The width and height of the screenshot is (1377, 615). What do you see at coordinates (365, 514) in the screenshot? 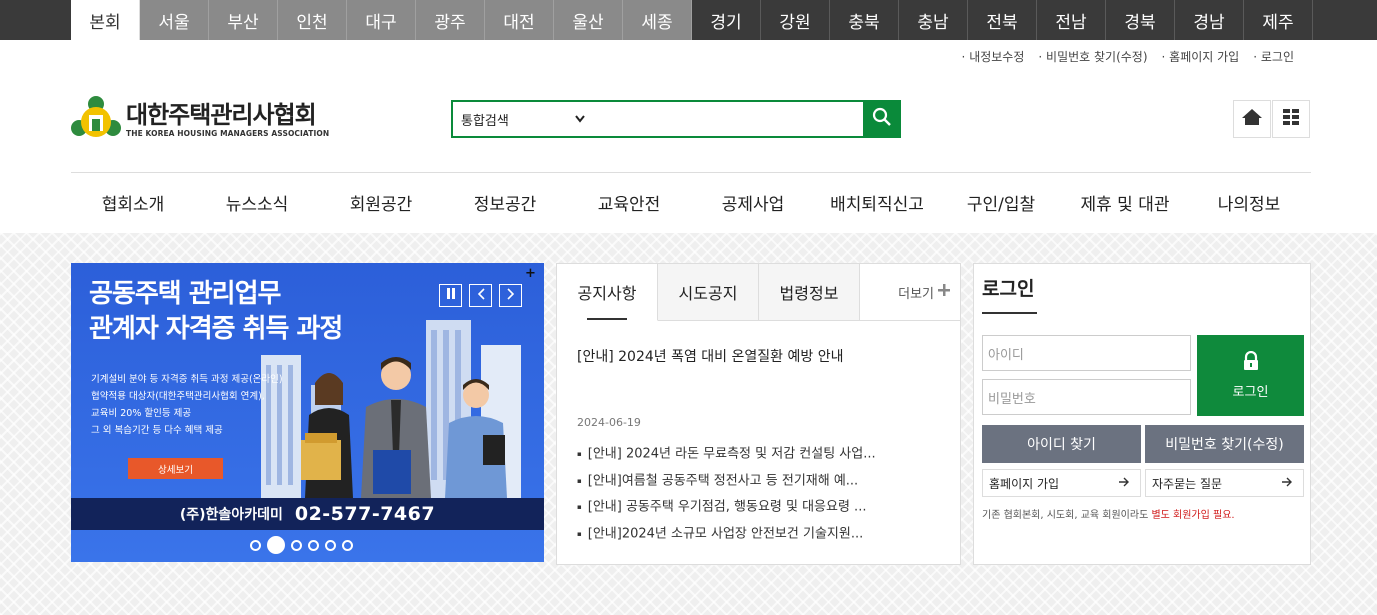
I see `banner-phone: 02-577-7467` at bounding box center [365, 514].